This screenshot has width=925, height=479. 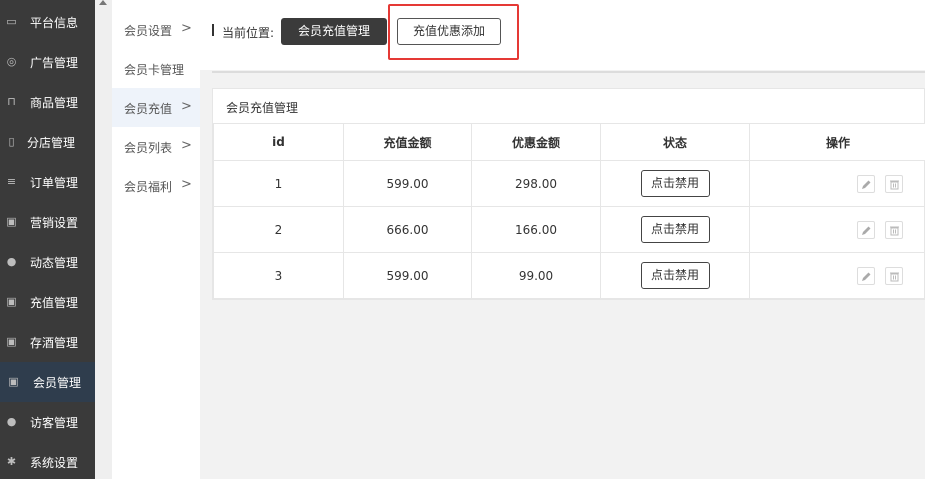 I want to click on cart-icon: ⊓, so click(x=11, y=101).